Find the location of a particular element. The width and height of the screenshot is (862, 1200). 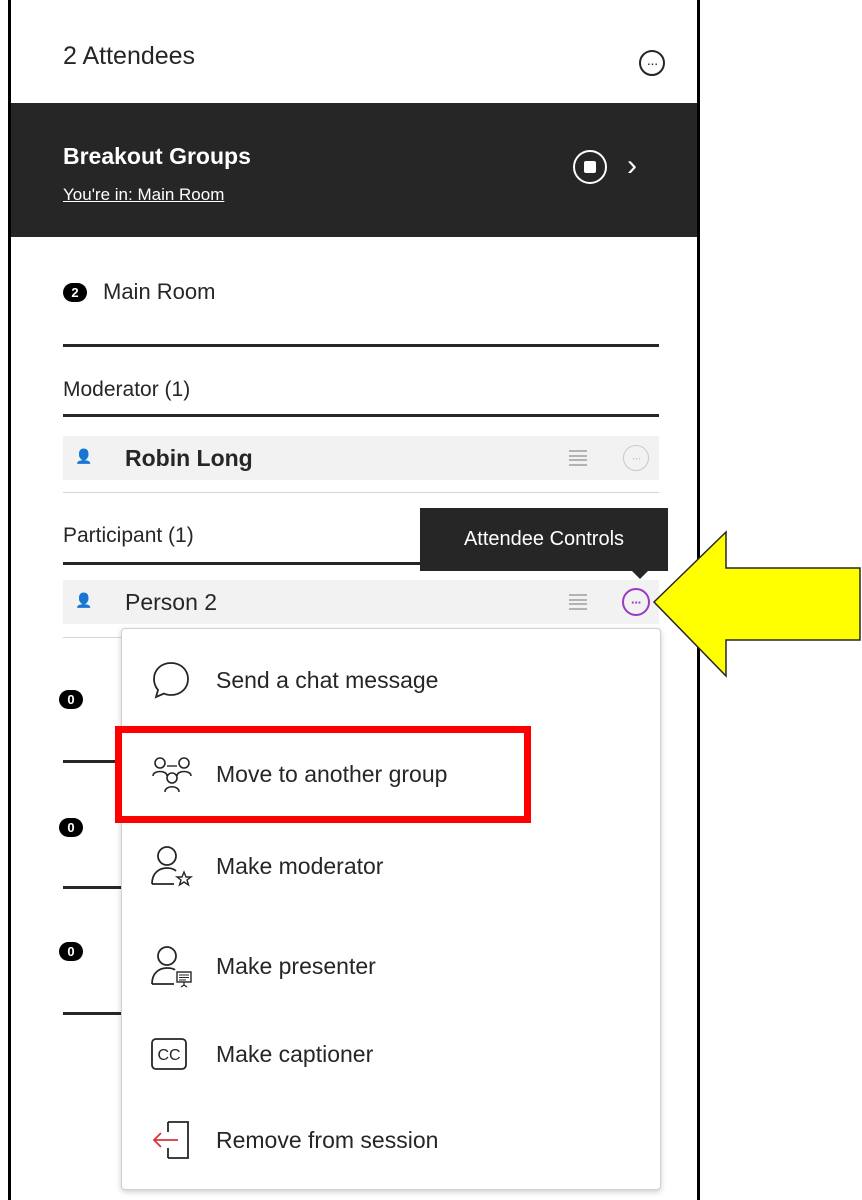

attendee-name: Robin Long is located at coordinates (189, 458).